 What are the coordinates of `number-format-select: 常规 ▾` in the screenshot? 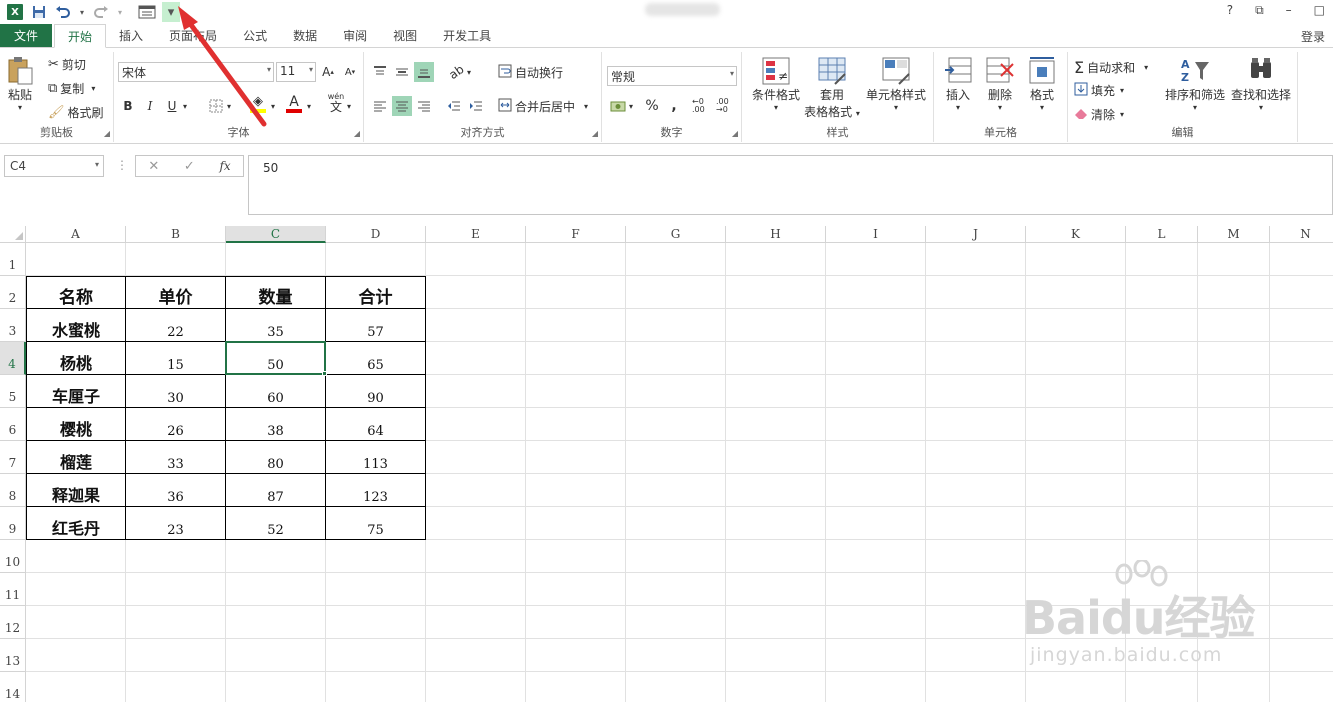 It's located at (672, 76).